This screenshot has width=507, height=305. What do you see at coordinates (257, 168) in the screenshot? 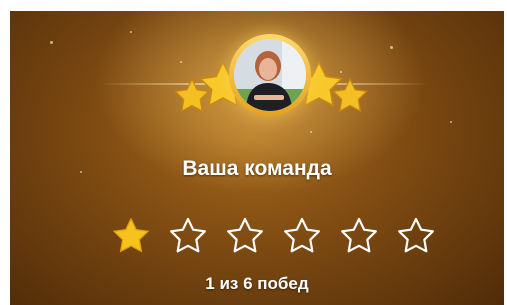
I see `team-title: Ваша команда` at bounding box center [257, 168].